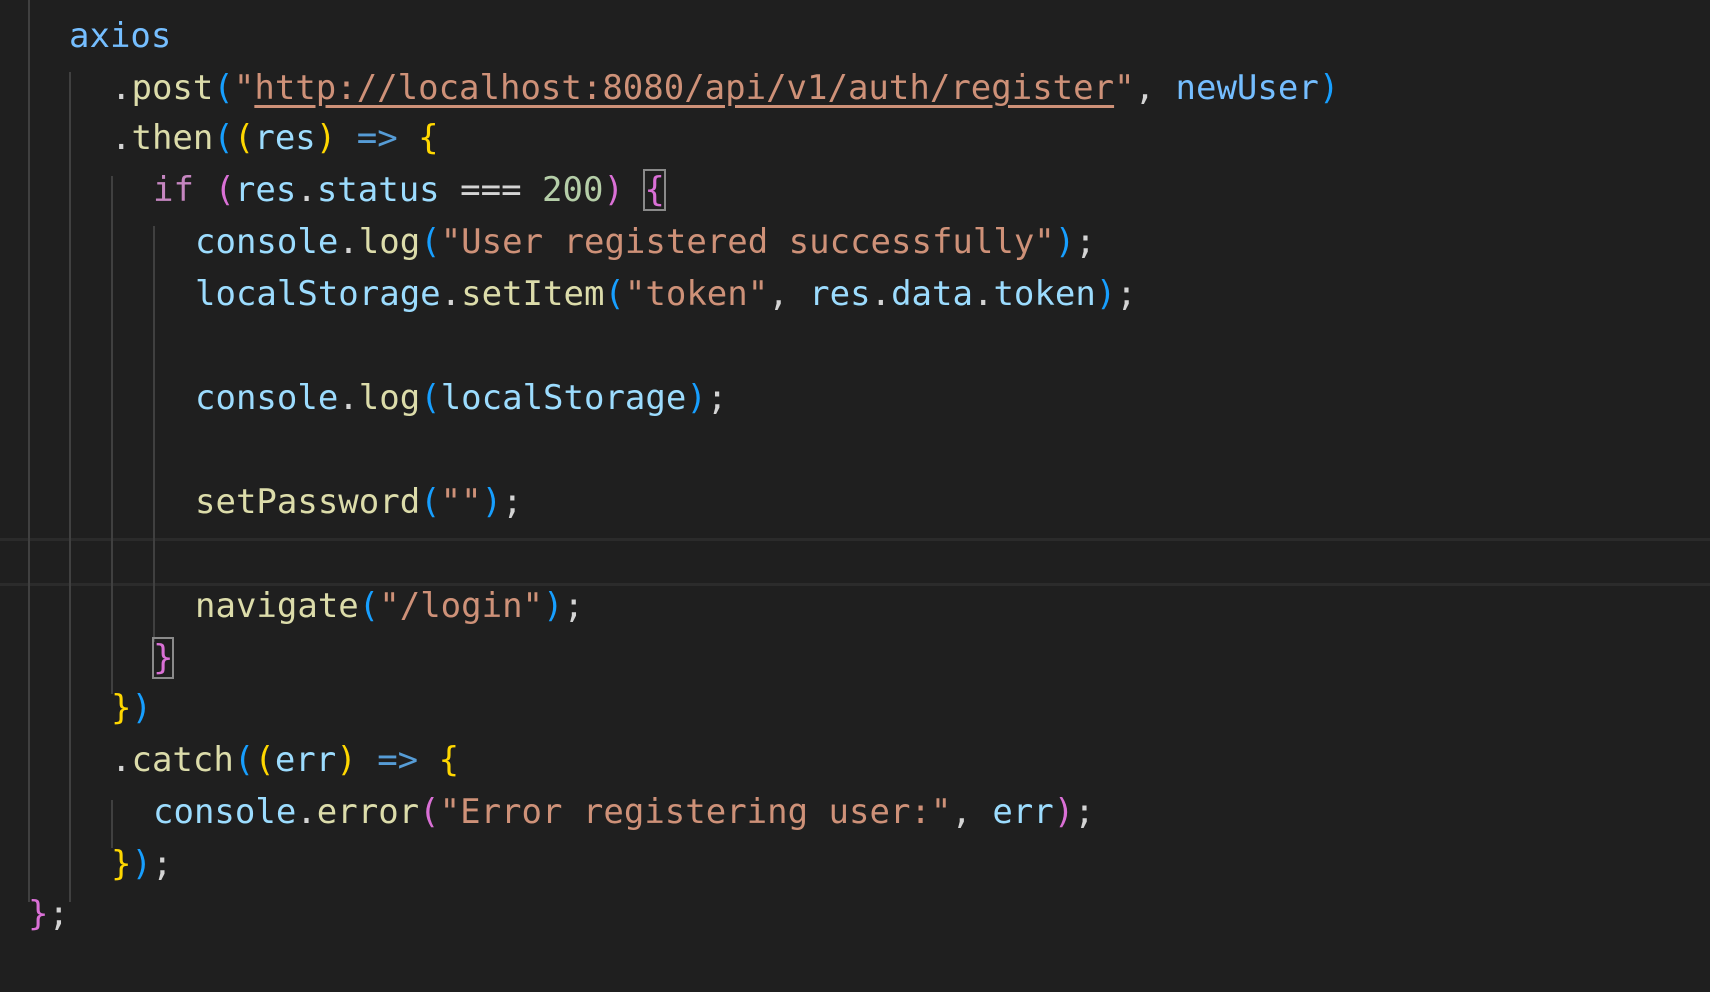 This screenshot has width=1710, height=992. What do you see at coordinates (696, 294) in the screenshot?
I see `code-token: "token"` at bounding box center [696, 294].